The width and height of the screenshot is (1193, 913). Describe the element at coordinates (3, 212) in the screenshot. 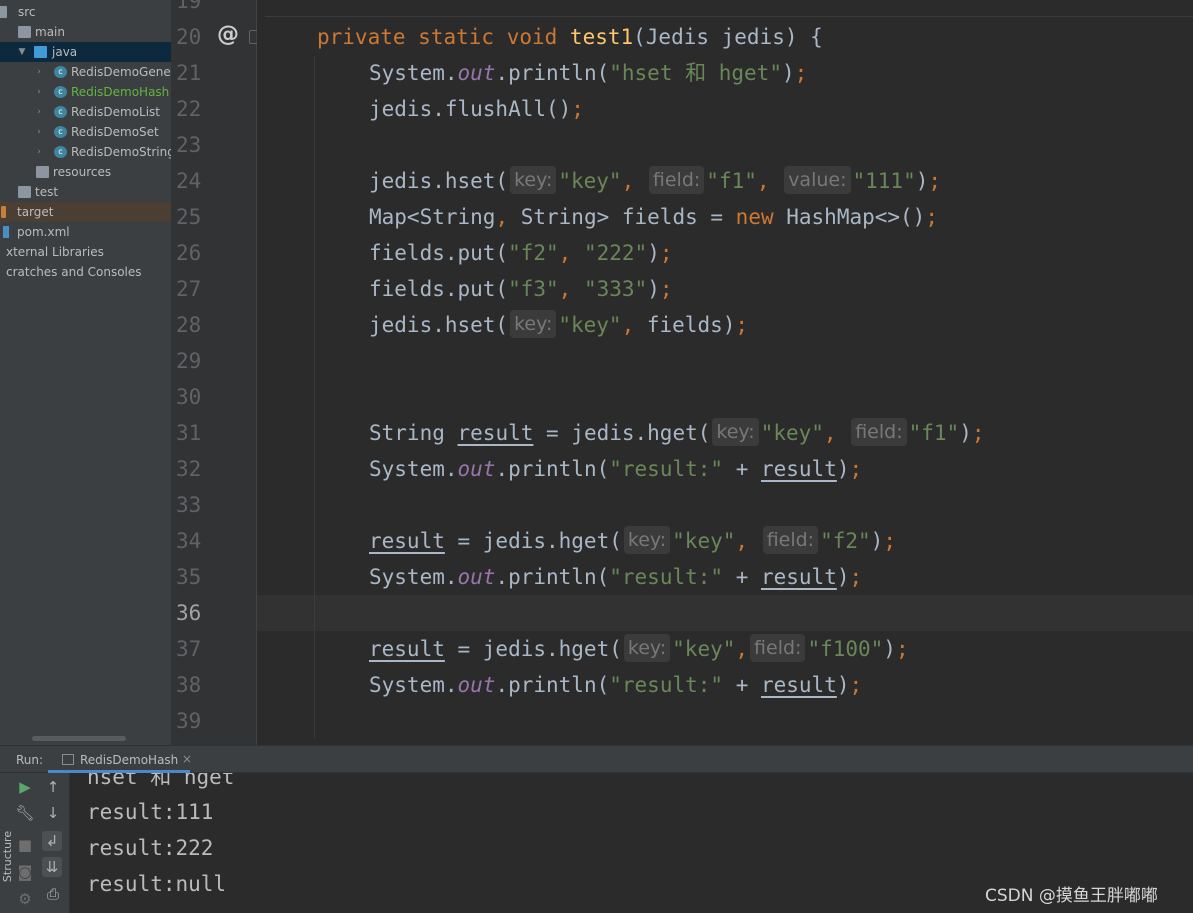

I see `excluded-folder-icon` at that location.